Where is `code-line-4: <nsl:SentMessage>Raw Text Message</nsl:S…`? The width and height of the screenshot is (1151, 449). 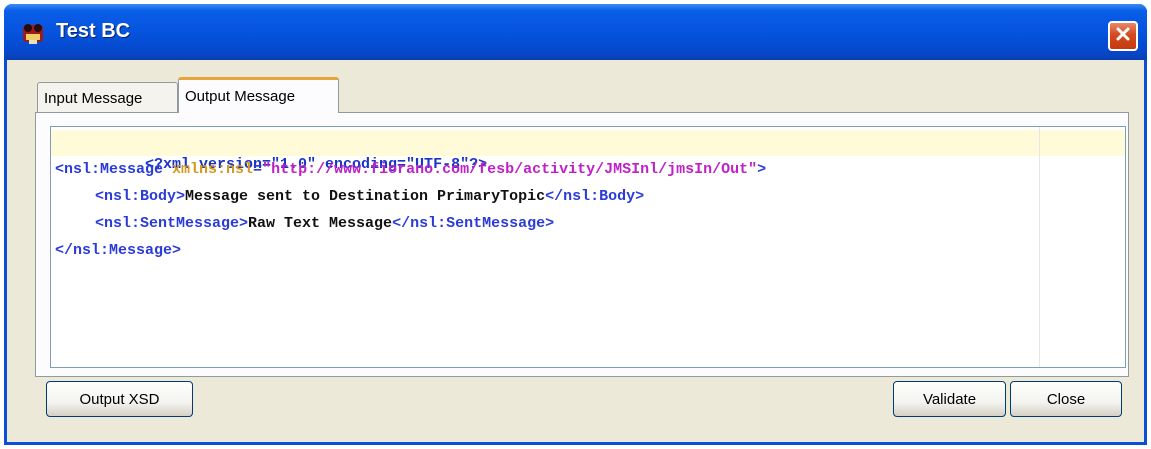
code-line-4: <nsl:SentMessage>Raw Text Message</nsl:S… is located at coordinates (324, 224).